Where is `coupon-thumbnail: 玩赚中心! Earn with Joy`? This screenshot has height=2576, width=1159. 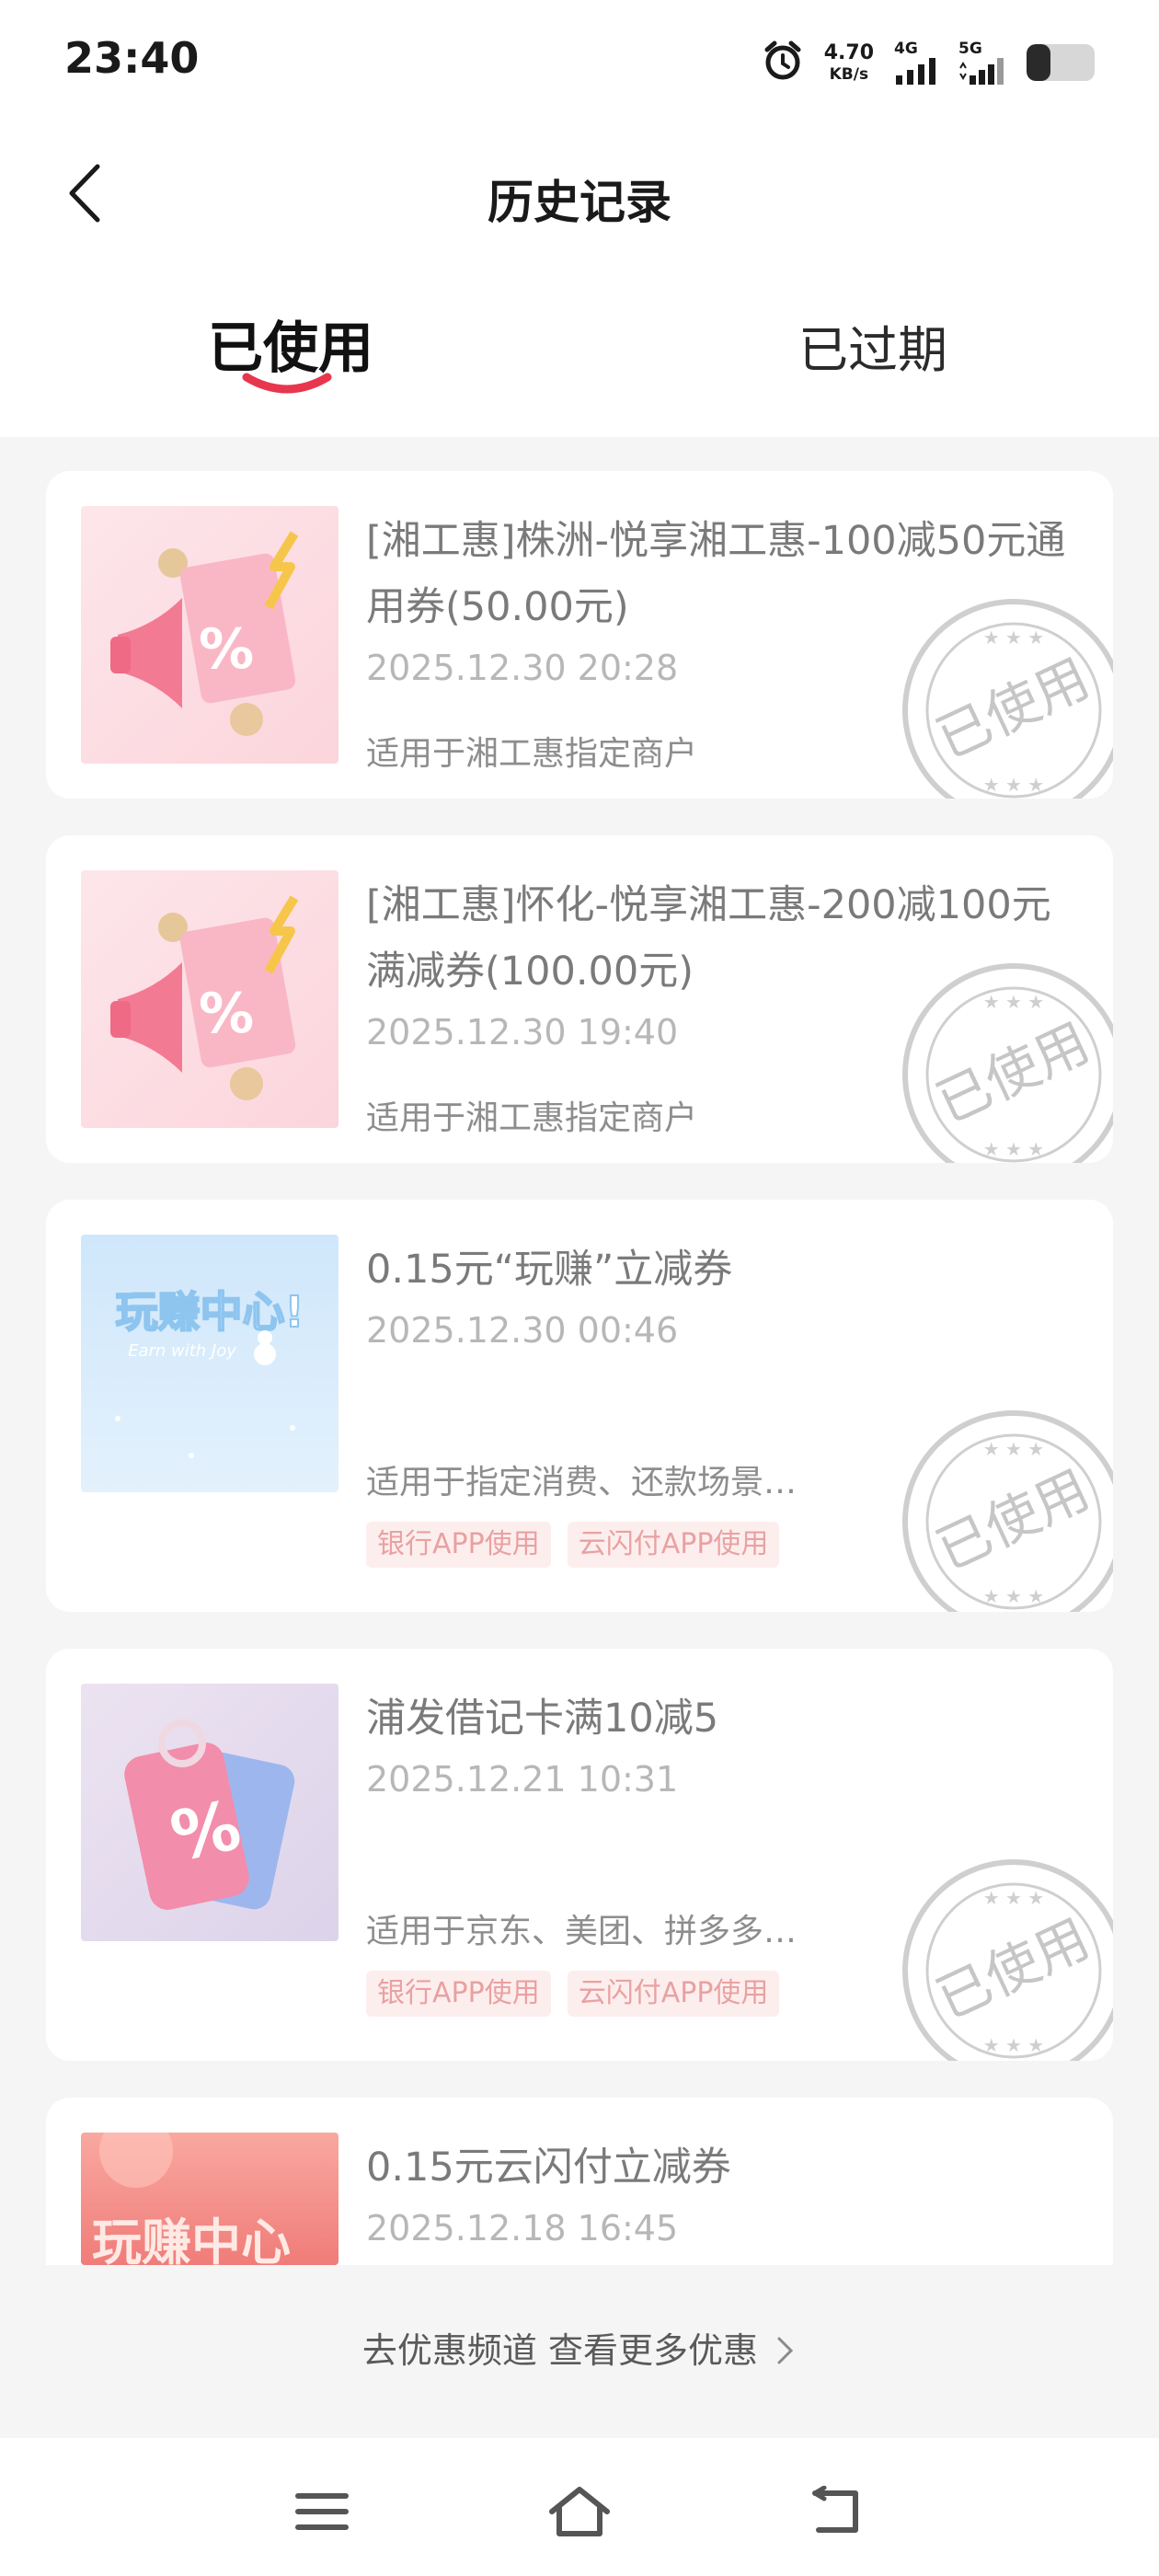
coupon-thumbnail: 玩赚中心! Earn with Joy is located at coordinates (210, 1363).